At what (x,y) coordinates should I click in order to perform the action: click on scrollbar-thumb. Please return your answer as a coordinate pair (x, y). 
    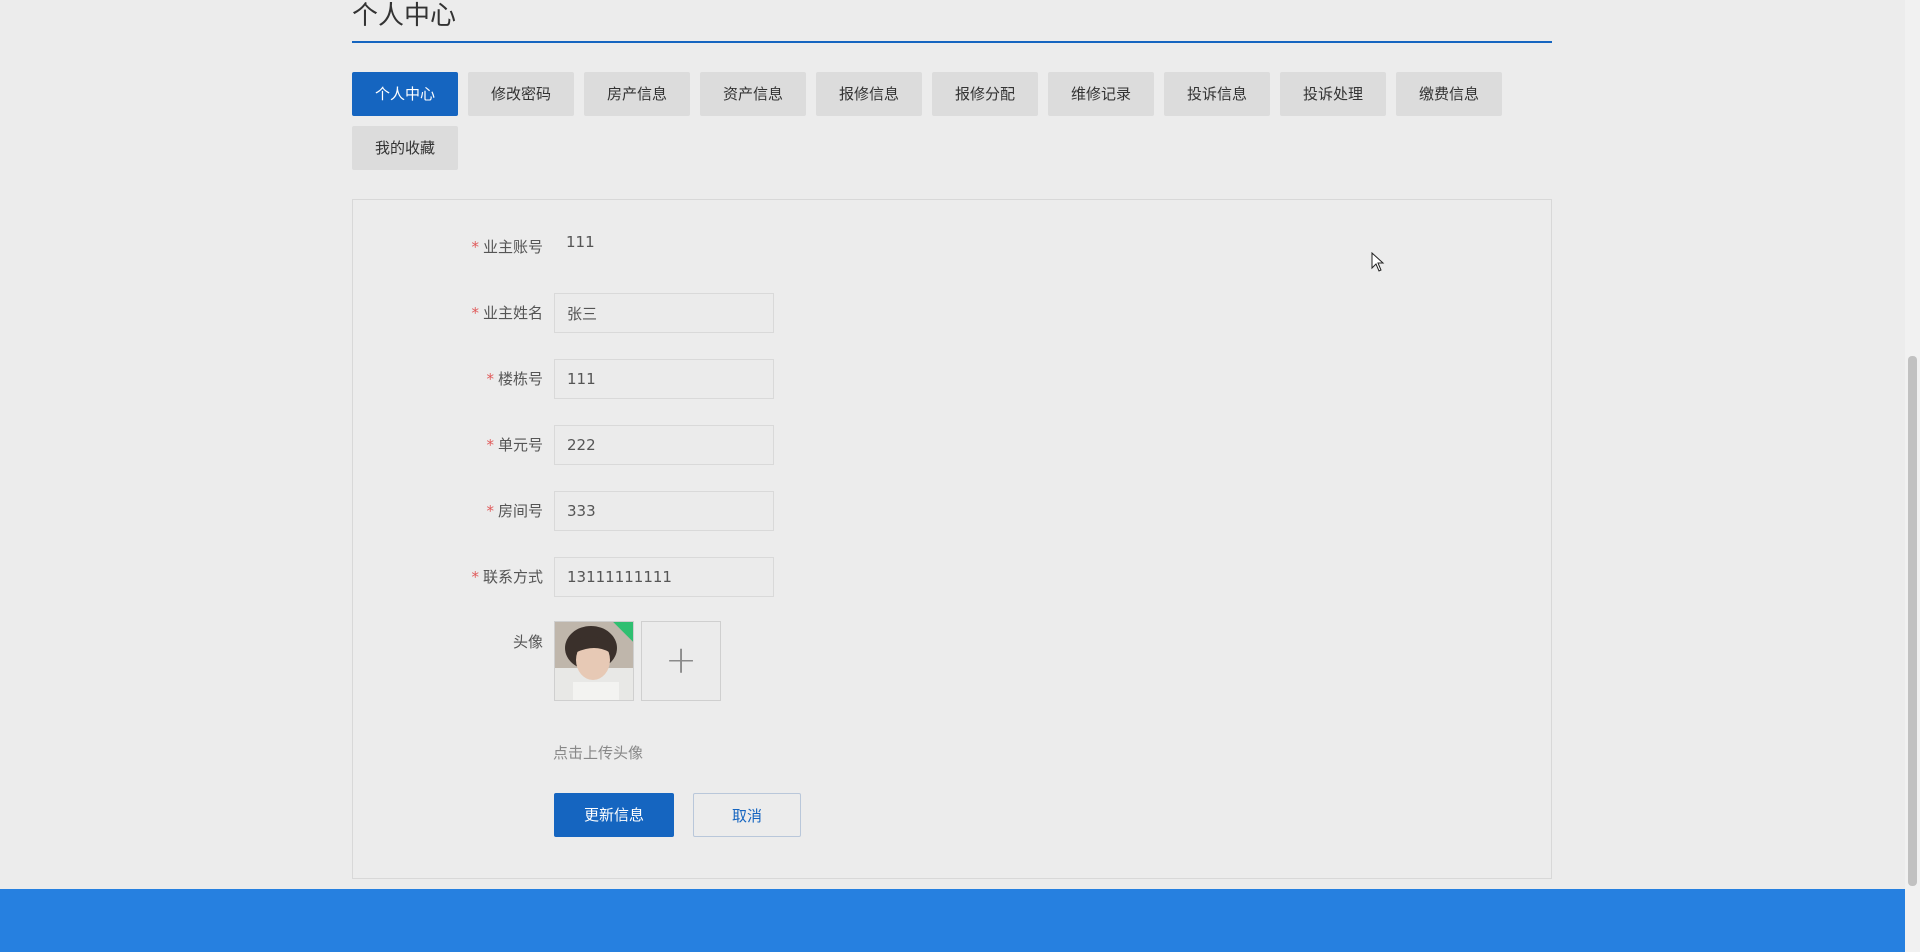
    Looking at the image, I should click on (1912, 621).